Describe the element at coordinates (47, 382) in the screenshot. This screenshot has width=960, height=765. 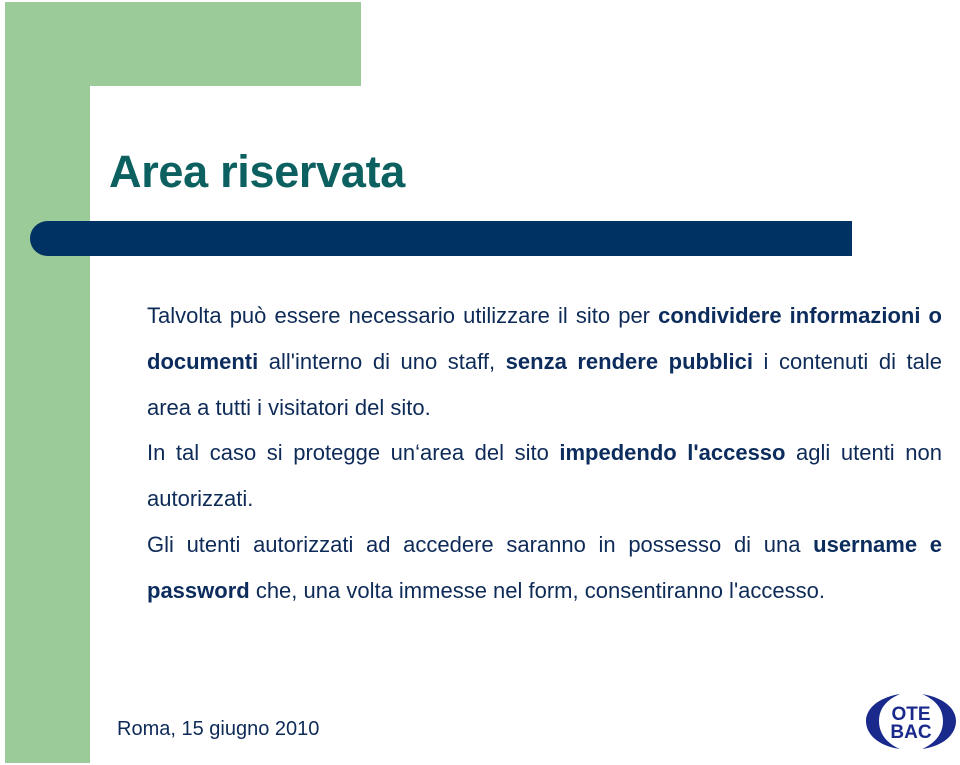
I see `green-decoration-left` at that location.